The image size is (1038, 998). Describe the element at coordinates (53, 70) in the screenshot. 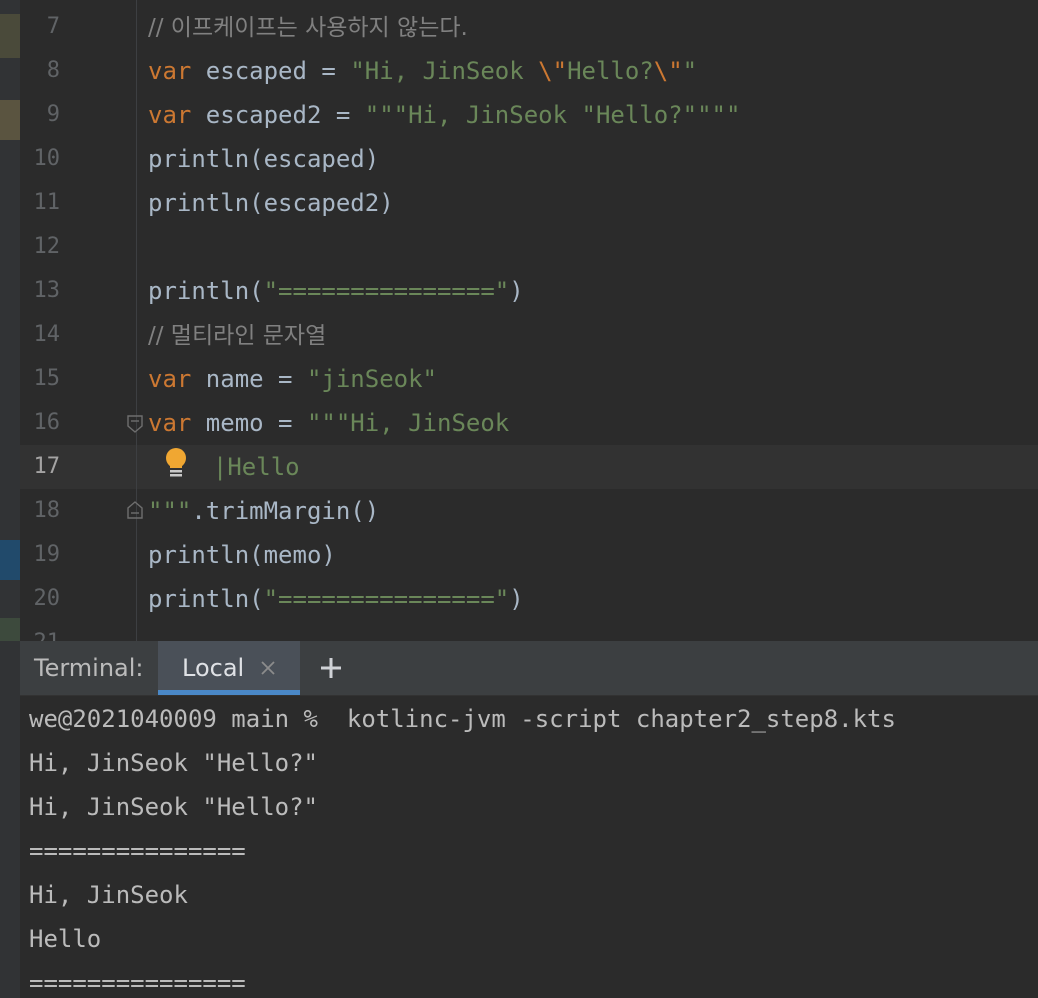

I see `line-number: 8` at that location.